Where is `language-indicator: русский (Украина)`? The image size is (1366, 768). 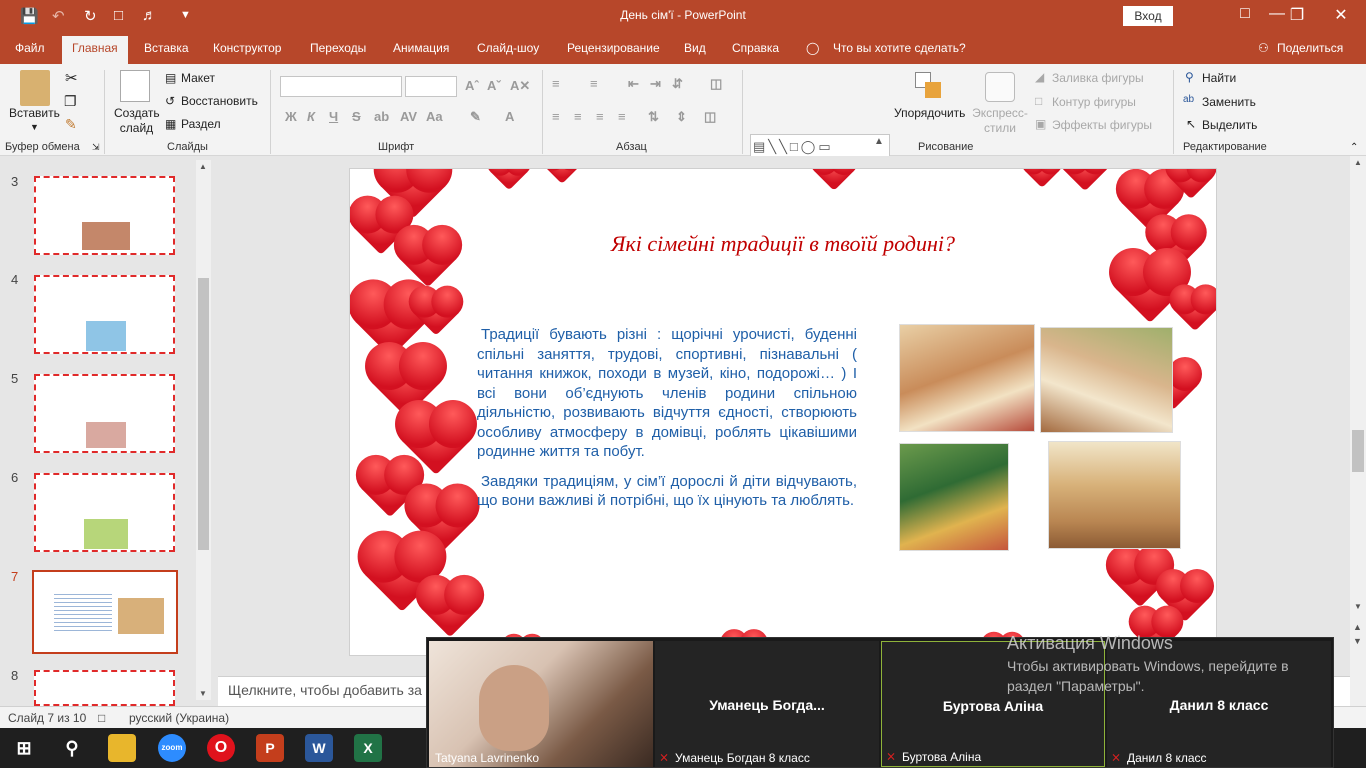
language-indicator: русский (Украина) is located at coordinates (179, 718).